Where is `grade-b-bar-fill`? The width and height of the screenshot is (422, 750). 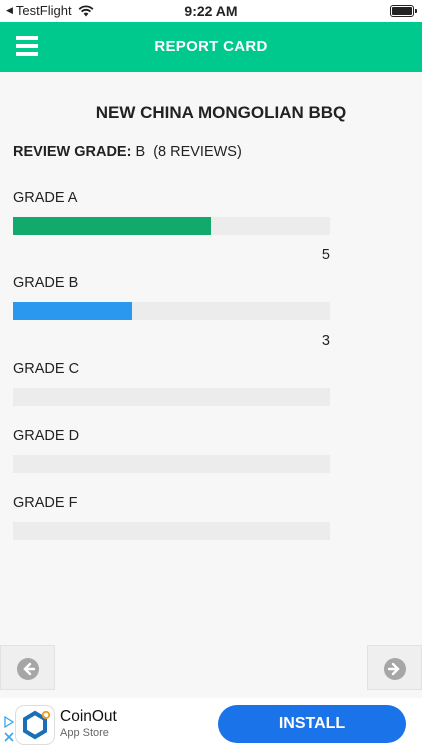 grade-b-bar-fill is located at coordinates (72, 311).